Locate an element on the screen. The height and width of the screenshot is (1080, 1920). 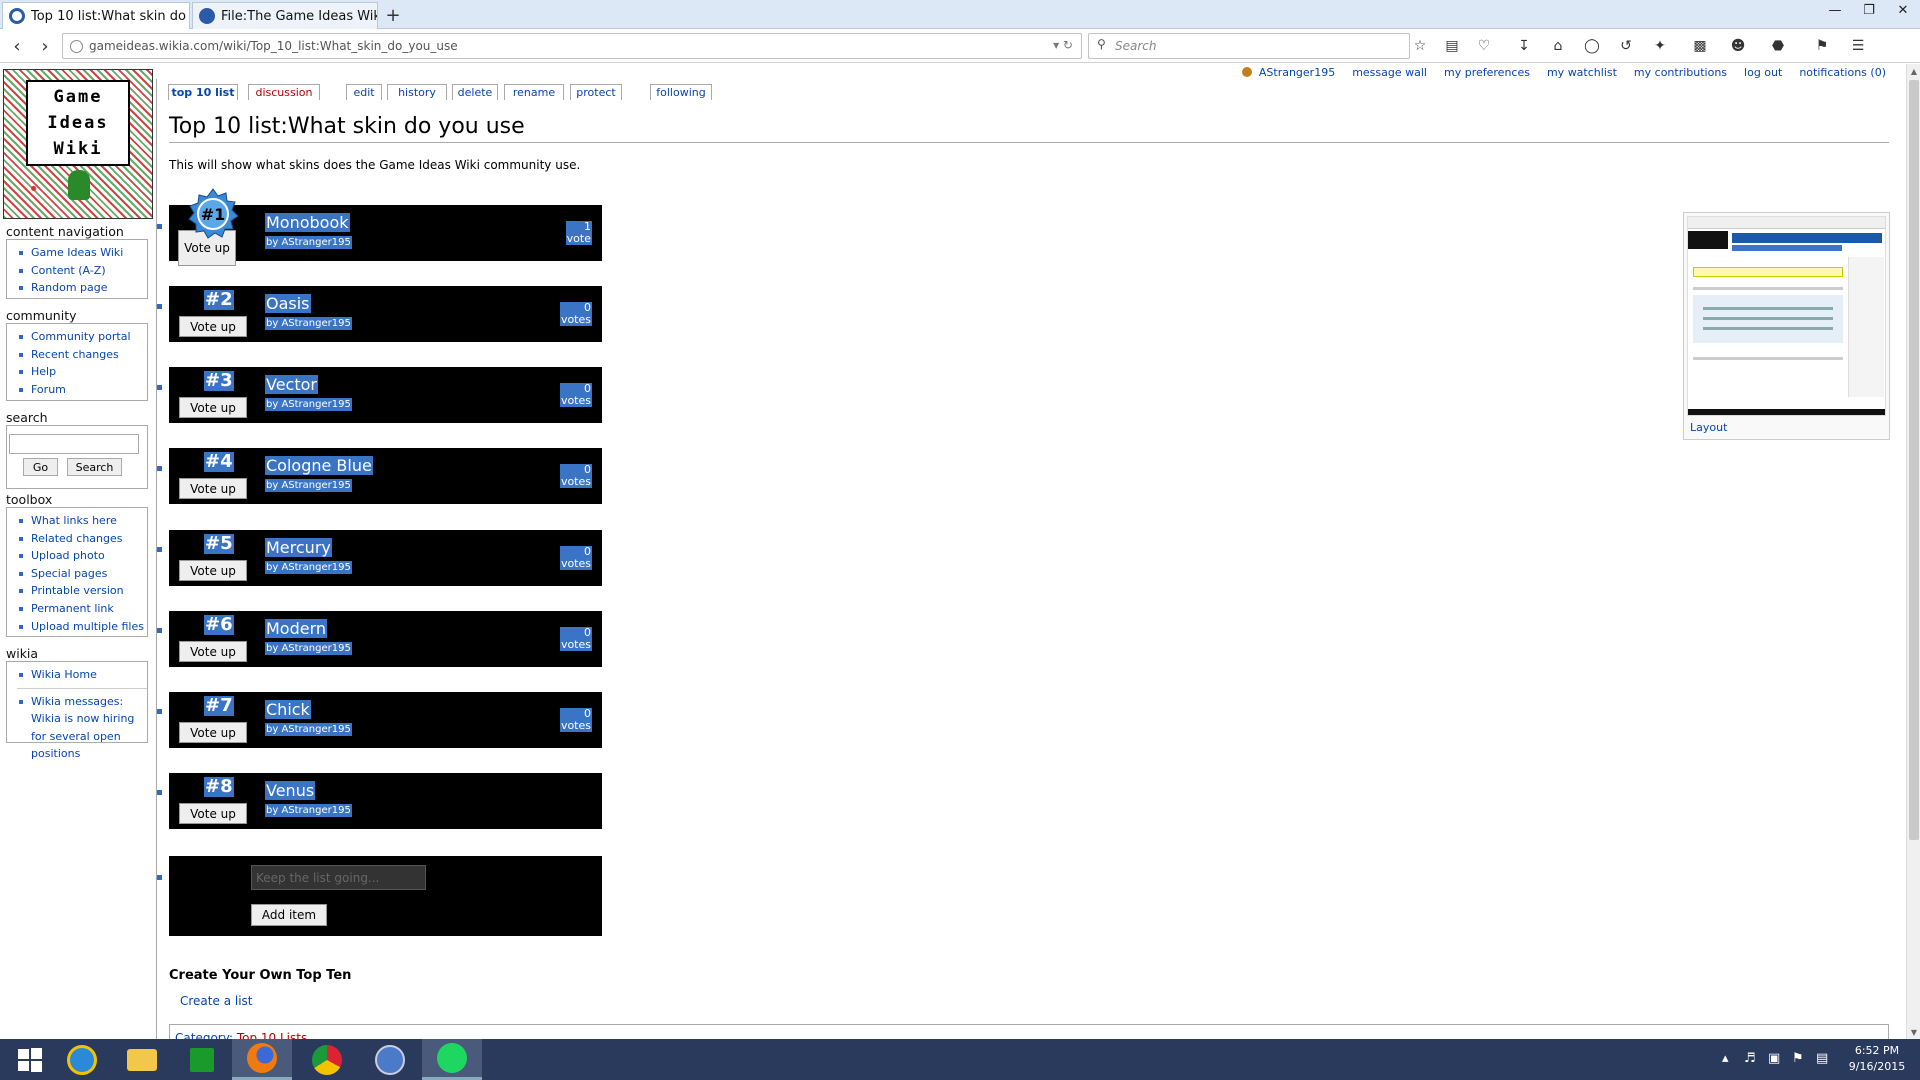
sidebar-item-printable-version: Printable version is located at coordinates (82, 591).